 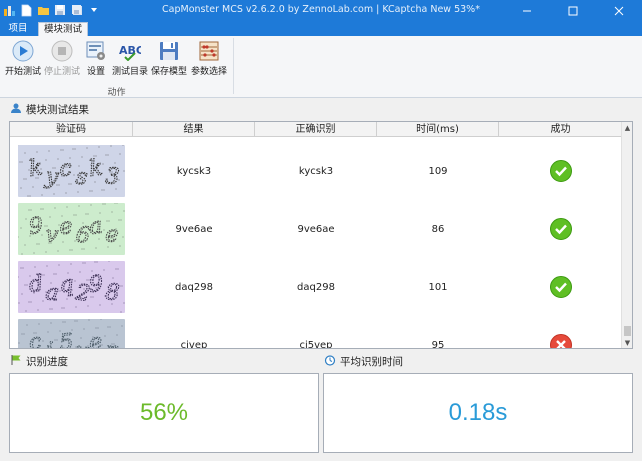 I want to click on table-row: 9 v e 6 a e 9ve6ae 9ve6ae 86, so click(x=316, y=229).